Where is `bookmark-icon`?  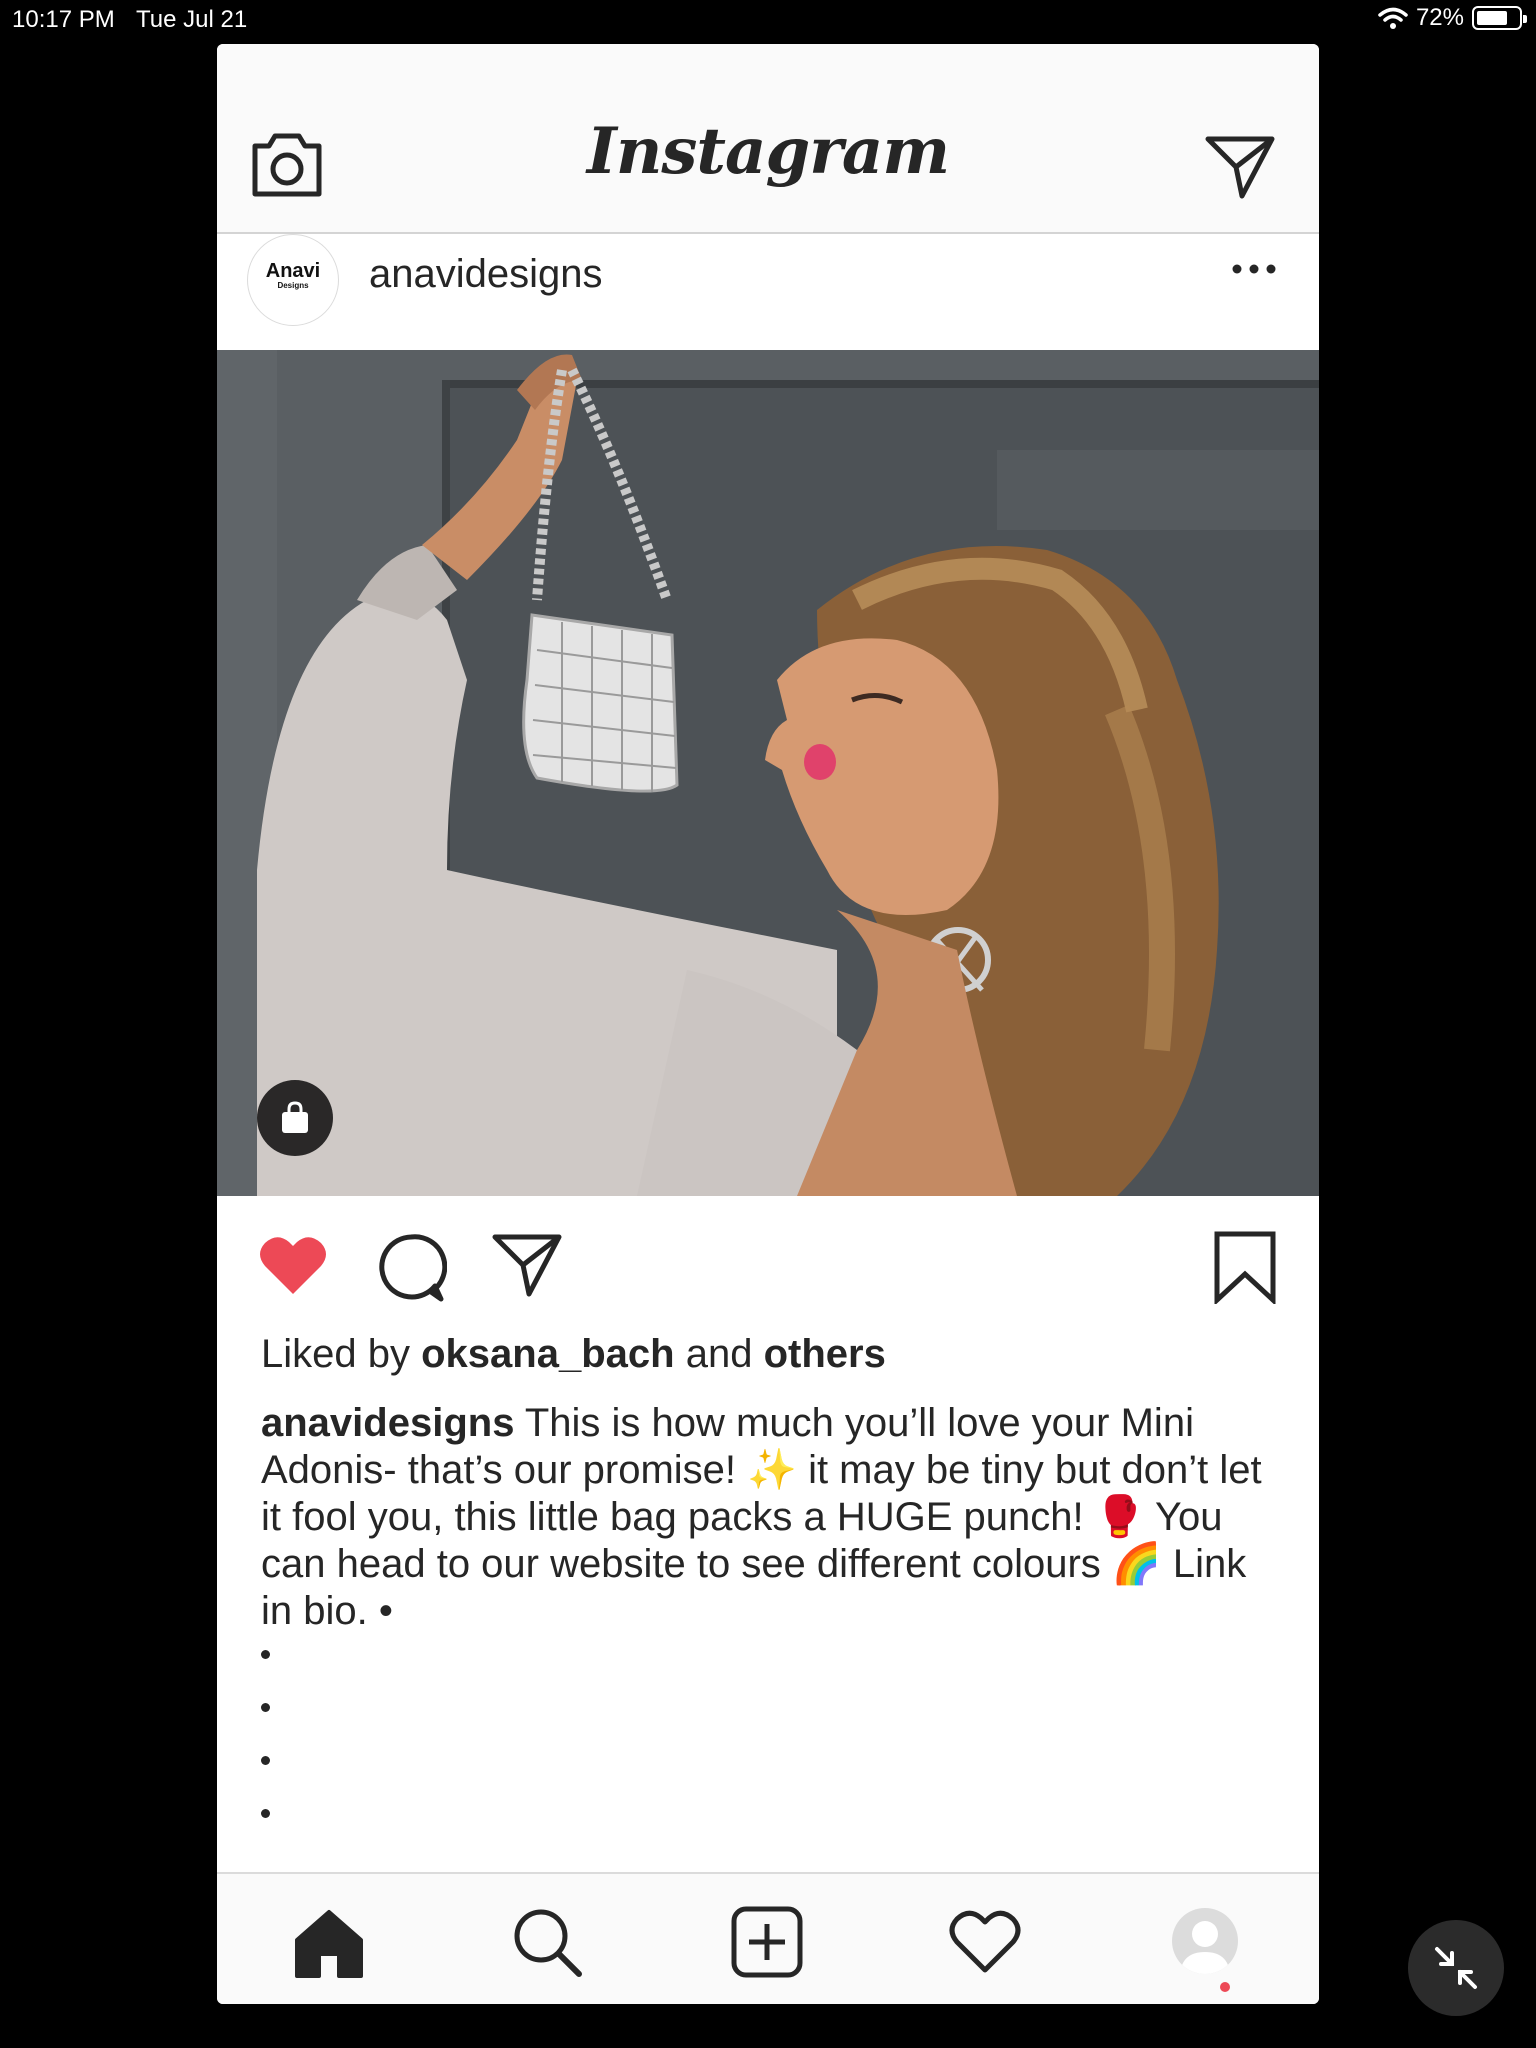
bookmark-icon is located at coordinates (1245, 1268).